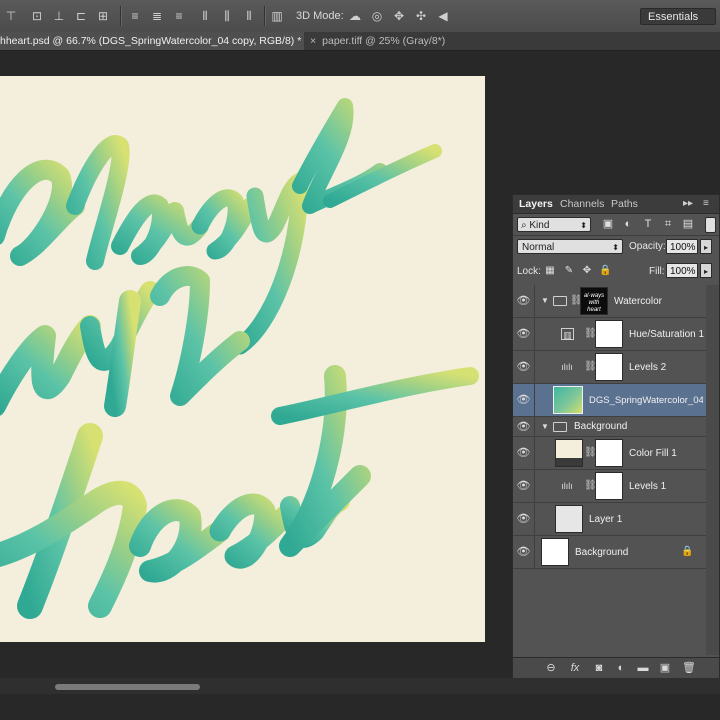 The height and width of the screenshot is (720, 720). Describe the element at coordinates (682, 246) in the screenshot. I see `opacity-field: 100%` at that location.